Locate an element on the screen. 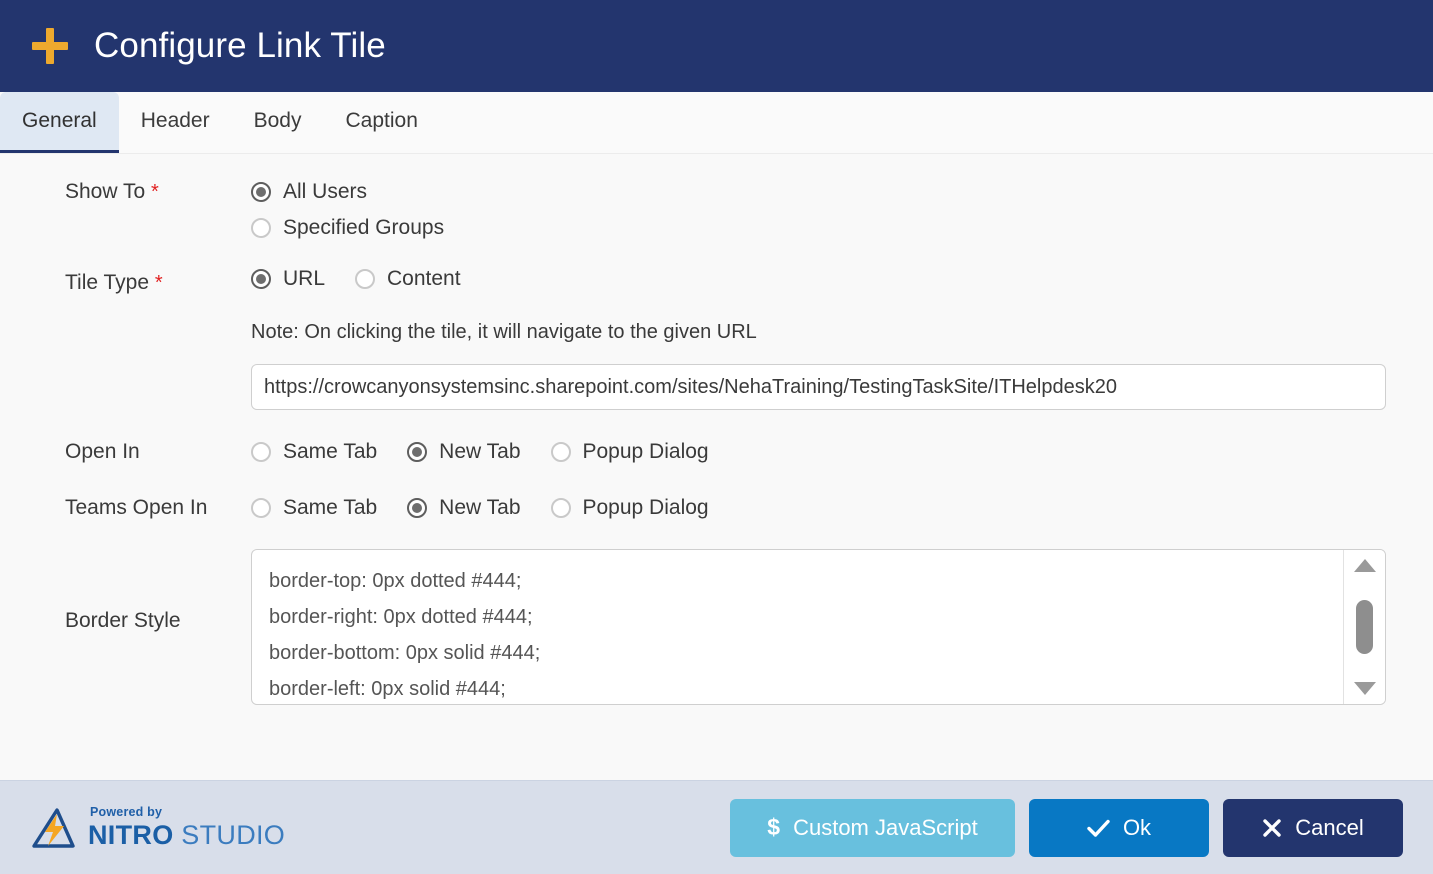 This screenshot has height=874, width=1433. custom-javascript-button: $ Custom JavaScript is located at coordinates (872, 827).